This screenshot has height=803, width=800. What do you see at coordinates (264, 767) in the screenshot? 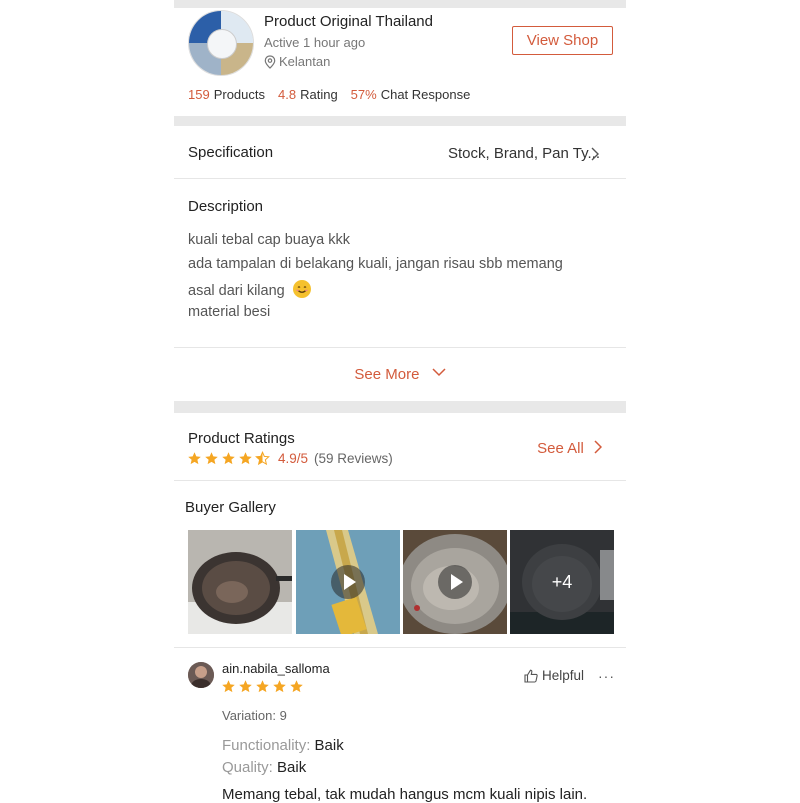
I see `review-quality: Quality: Baik` at bounding box center [264, 767].